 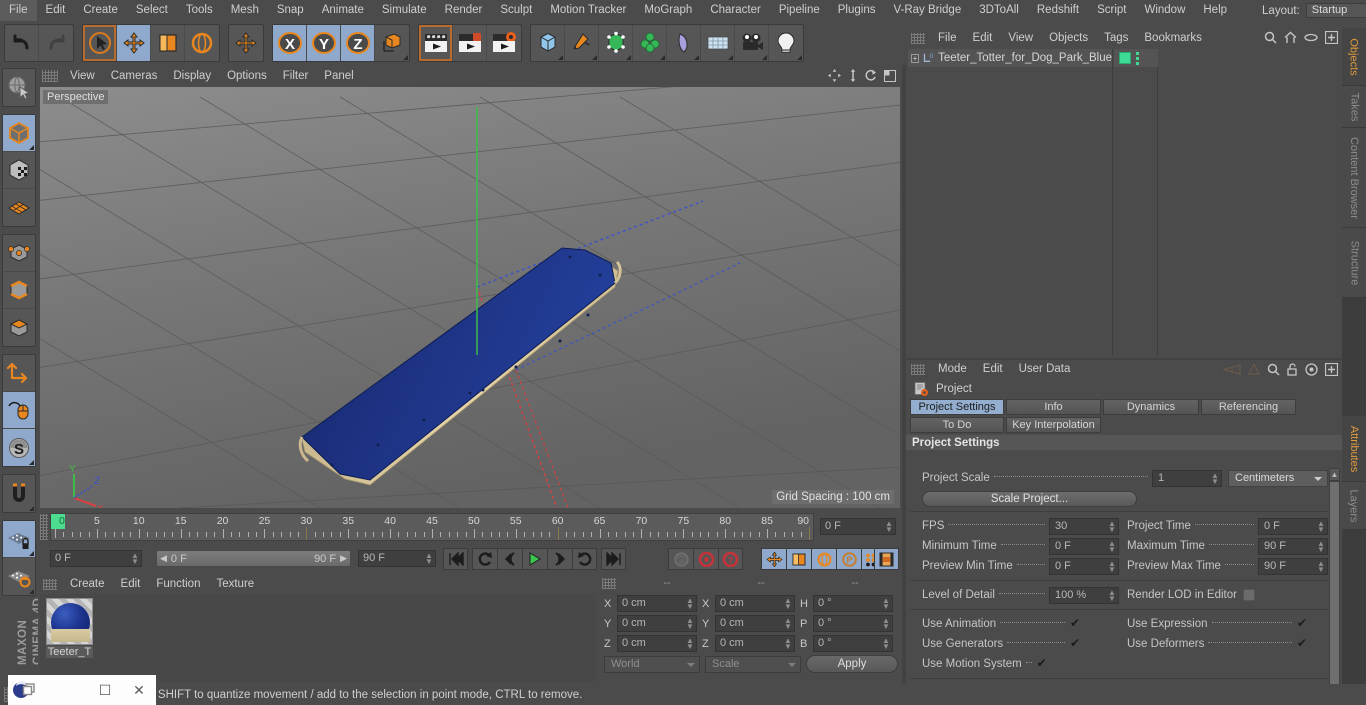 I want to click on next-nav-icon, so click(x=1254, y=370).